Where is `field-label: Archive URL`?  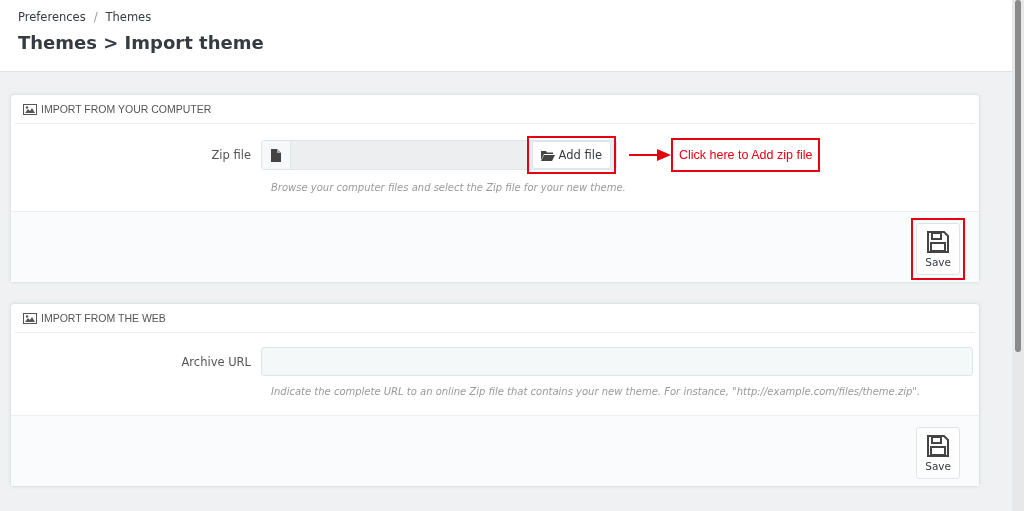
field-label: Archive URL is located at coordinates (216, 361).